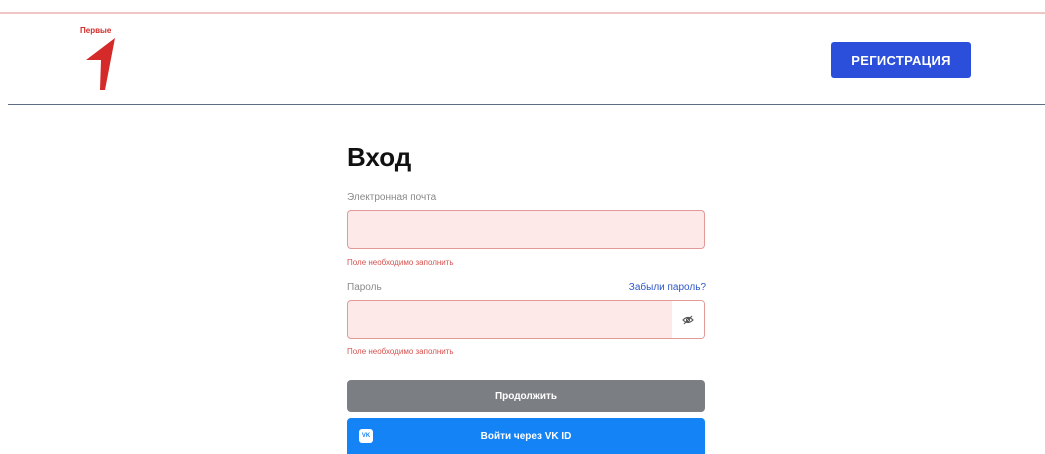  I want to click on email-error: Поле необходимо заполнить, so click(400, 262).